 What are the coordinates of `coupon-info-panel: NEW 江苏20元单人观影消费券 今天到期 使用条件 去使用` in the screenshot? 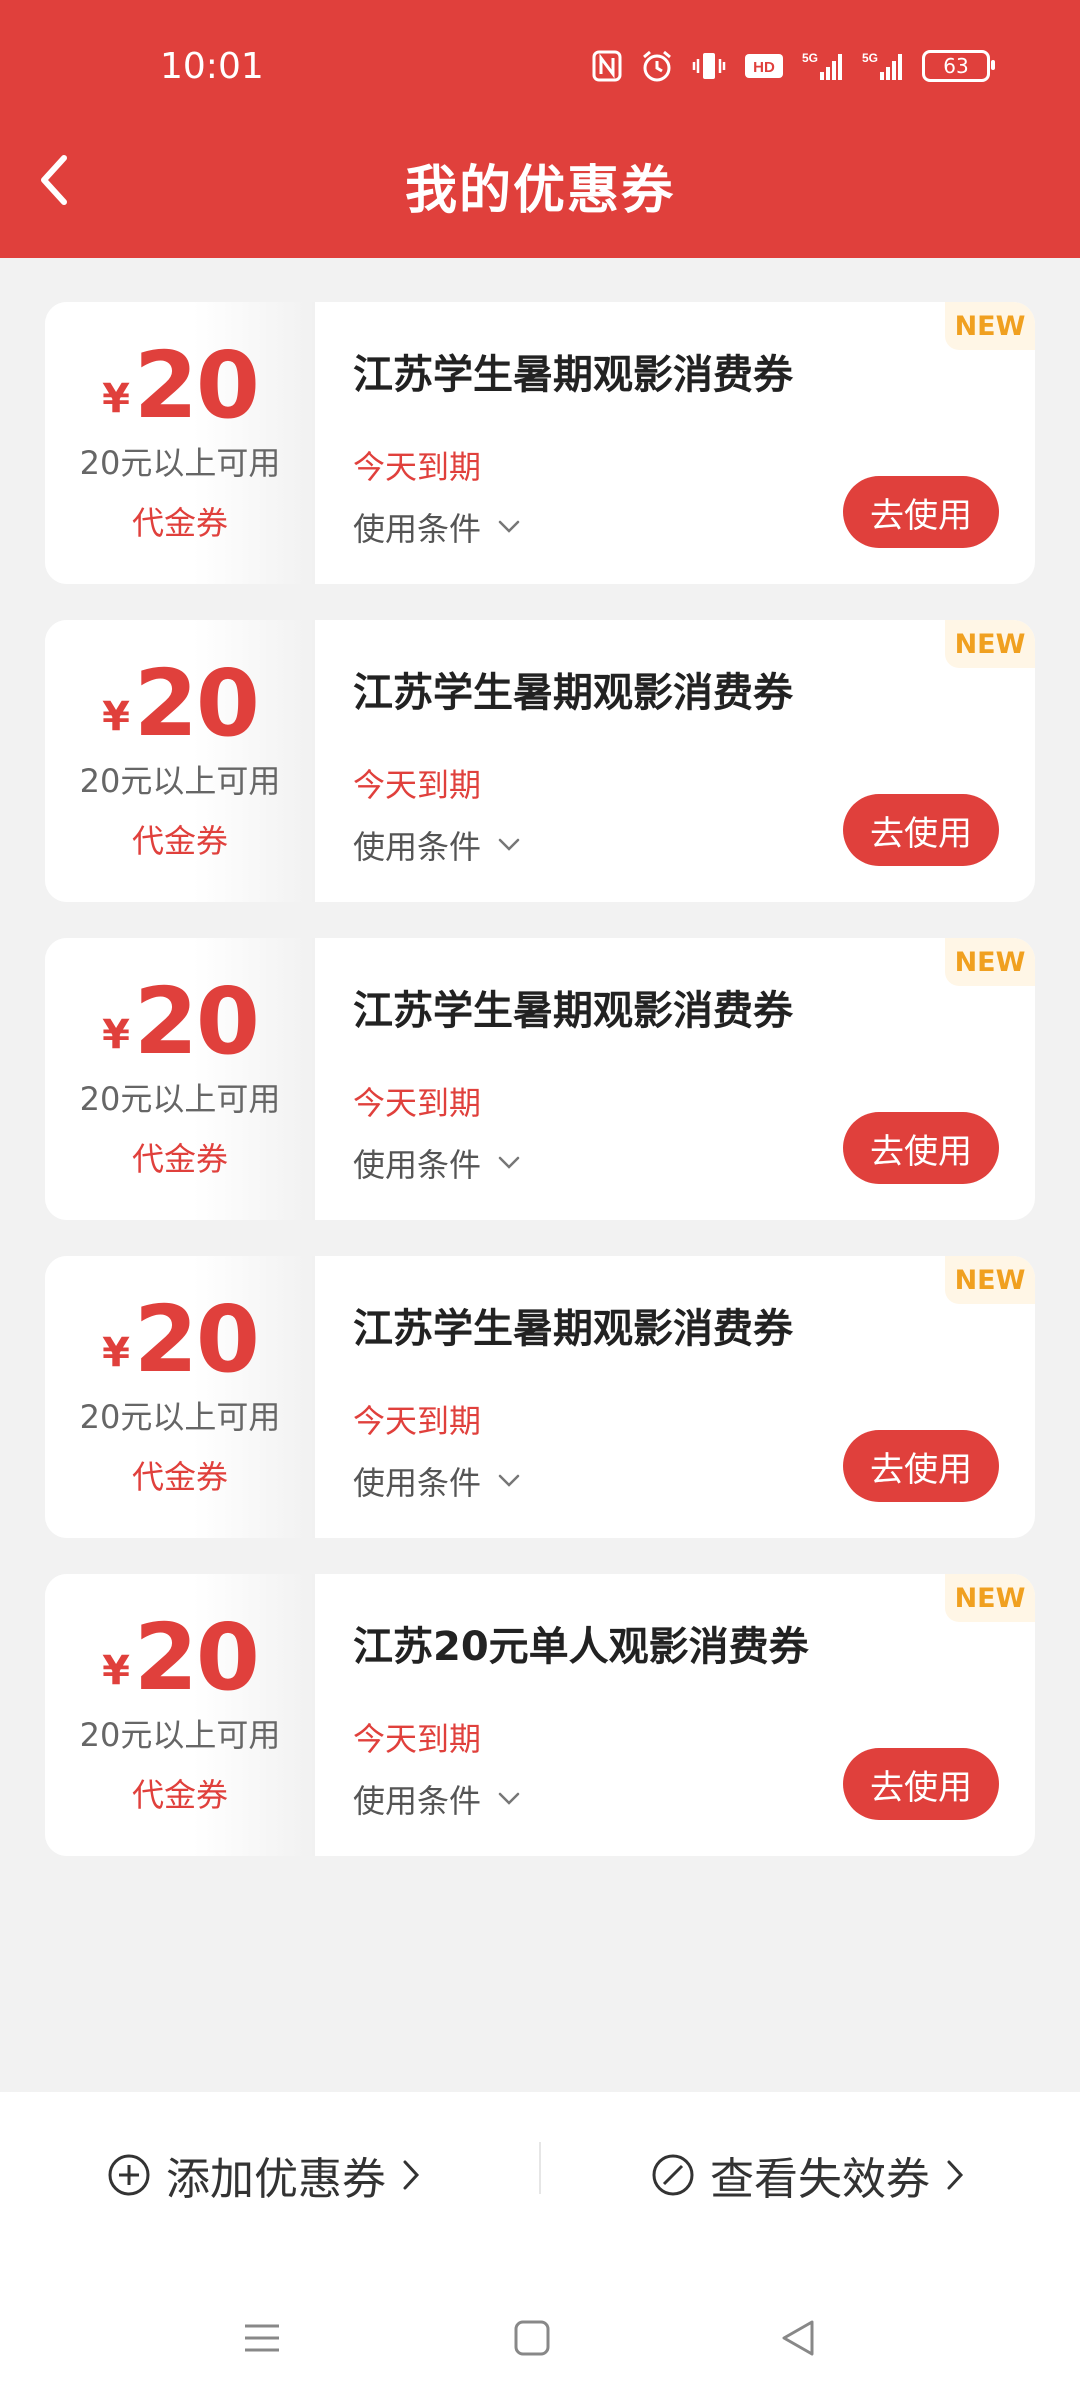 It's located at (675, 1715).